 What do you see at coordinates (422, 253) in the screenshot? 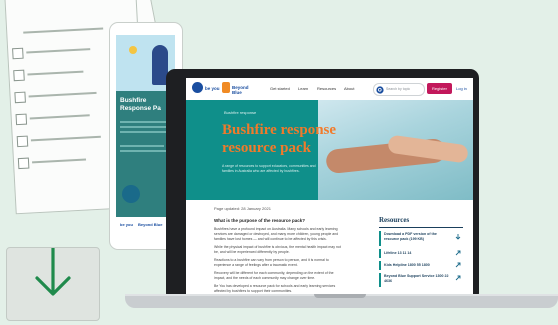
I see `resource-item-lifeline: Lifeline 13 11 14` at bounding box center [422, 253].